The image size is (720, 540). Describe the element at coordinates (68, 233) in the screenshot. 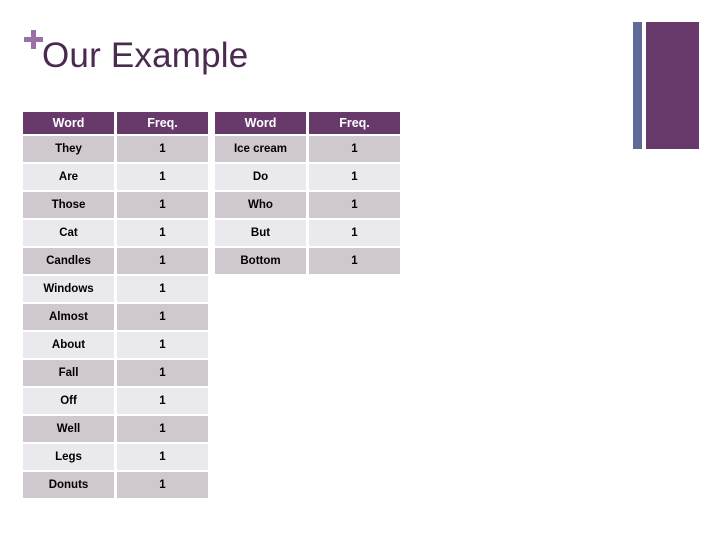

I see `cell-word: Cat` at that location.